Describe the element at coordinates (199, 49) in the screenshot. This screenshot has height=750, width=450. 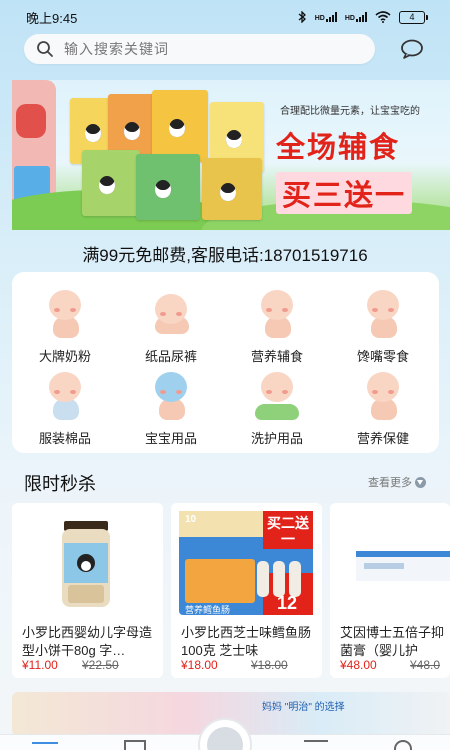
I see `search-input: 输入搜索关键词` at that location.